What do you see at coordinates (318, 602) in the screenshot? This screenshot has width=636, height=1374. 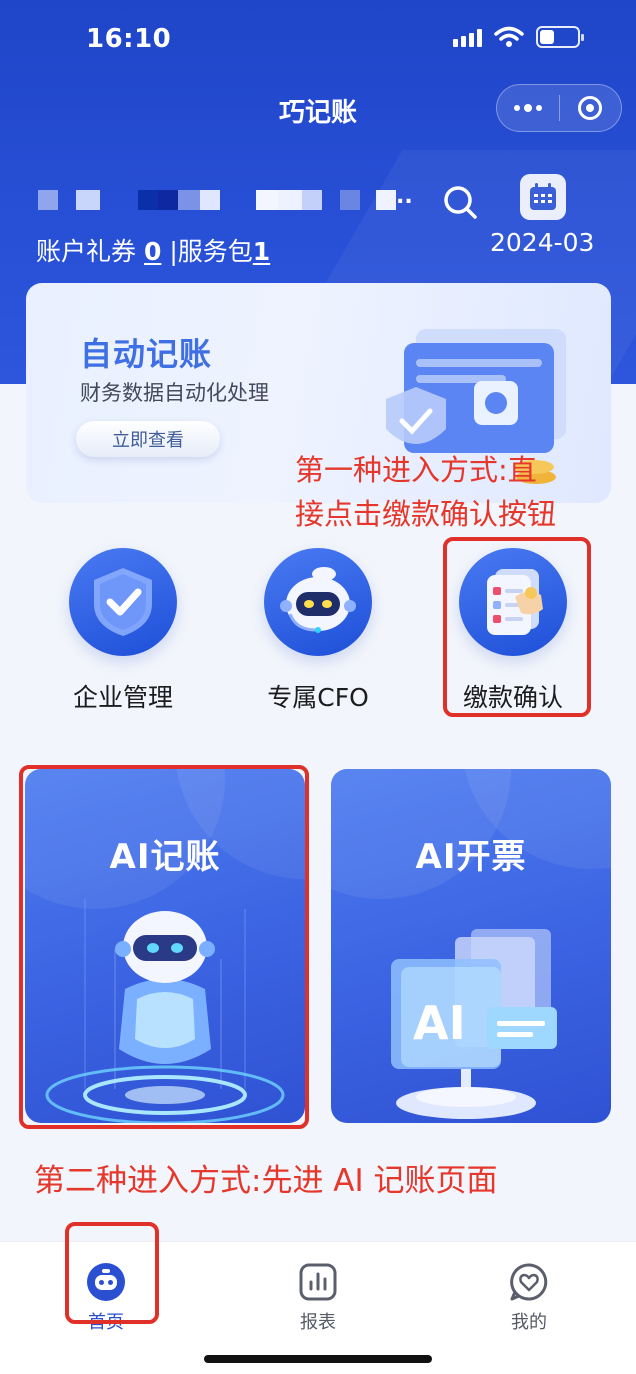 I see `robot-icon` at bounding box center [318, 602].